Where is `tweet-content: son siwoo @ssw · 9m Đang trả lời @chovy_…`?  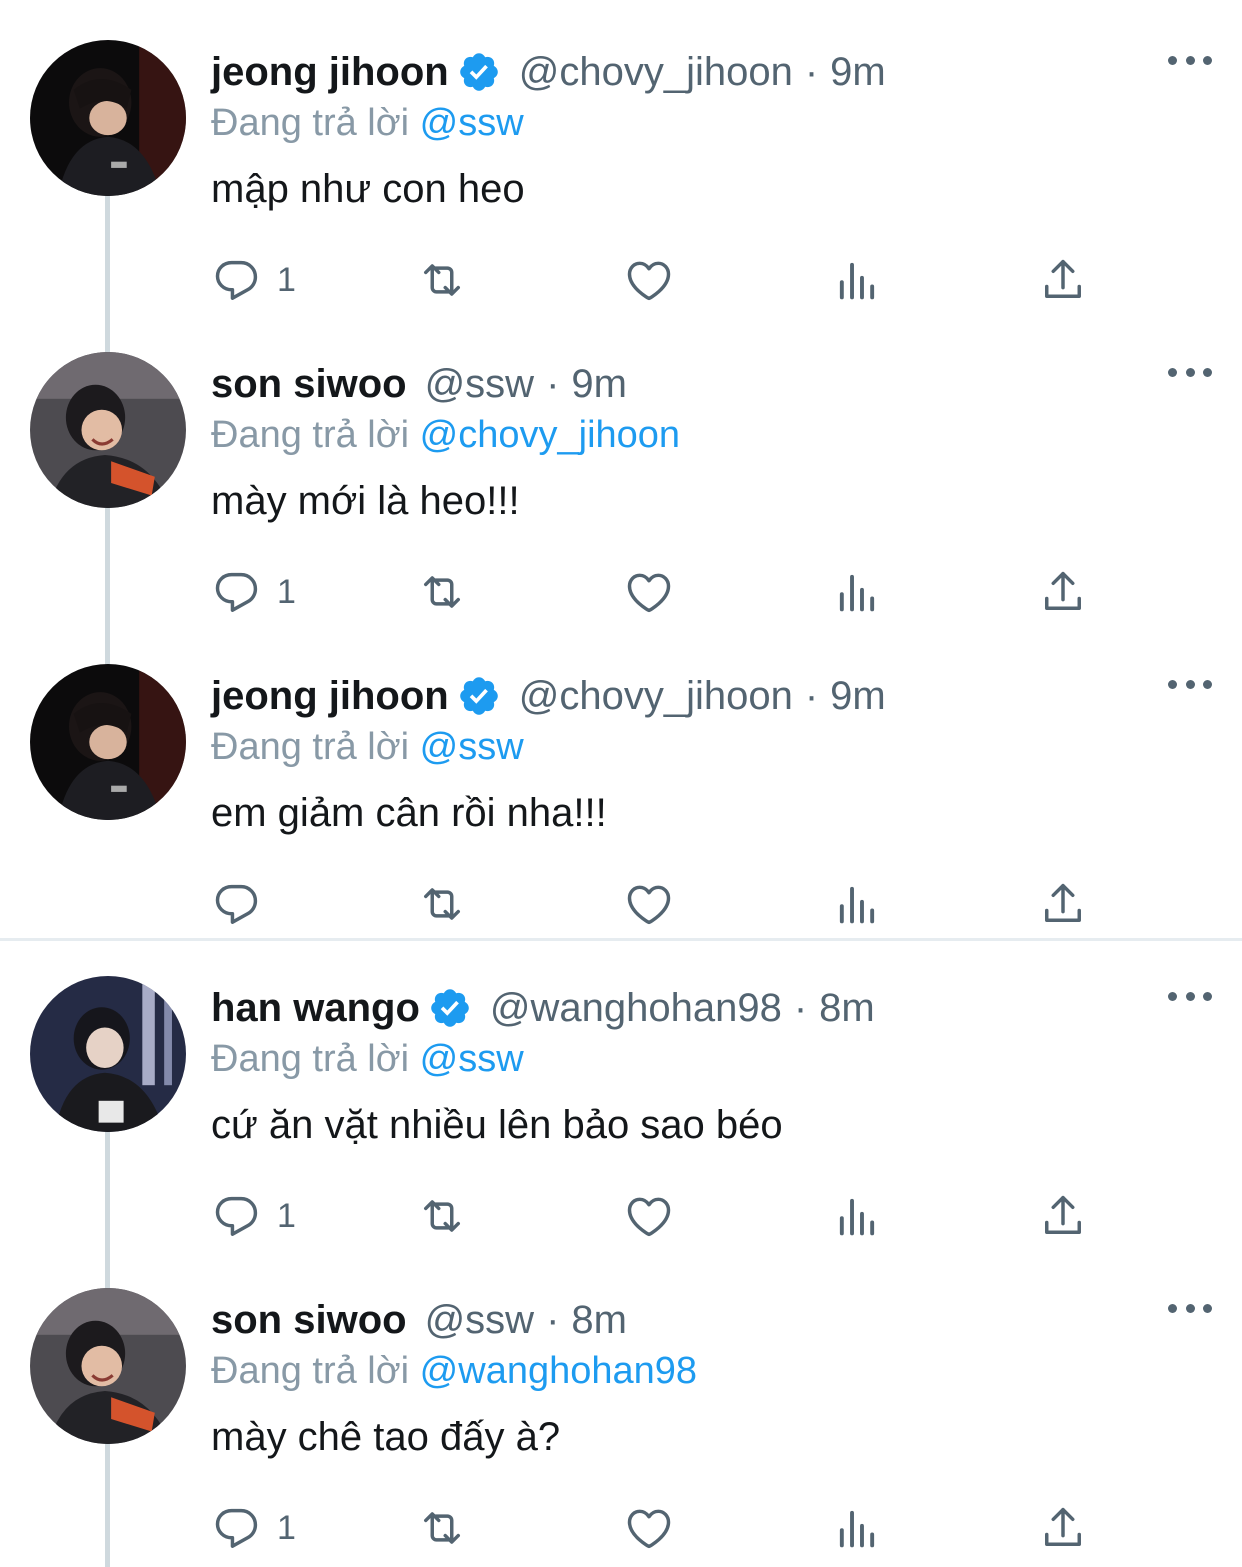 tweet-content: son siwoo @ssw · 9m Đang trả lời @chovy_… is located at coordinates (706, 441).